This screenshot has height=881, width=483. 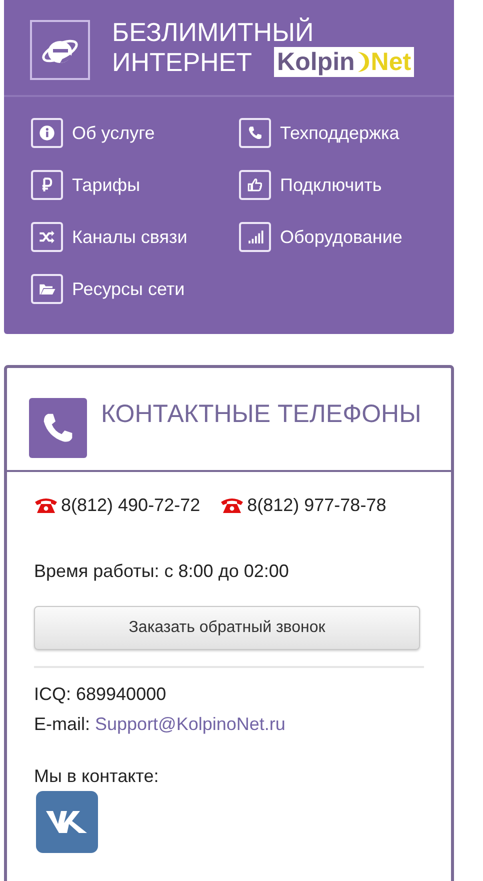 What do you see at coordinates (213, 32) in the screenshot?
I see `banner-title: БЕЗЛИМИТНЫЙ` at bounding box center [213, 32].